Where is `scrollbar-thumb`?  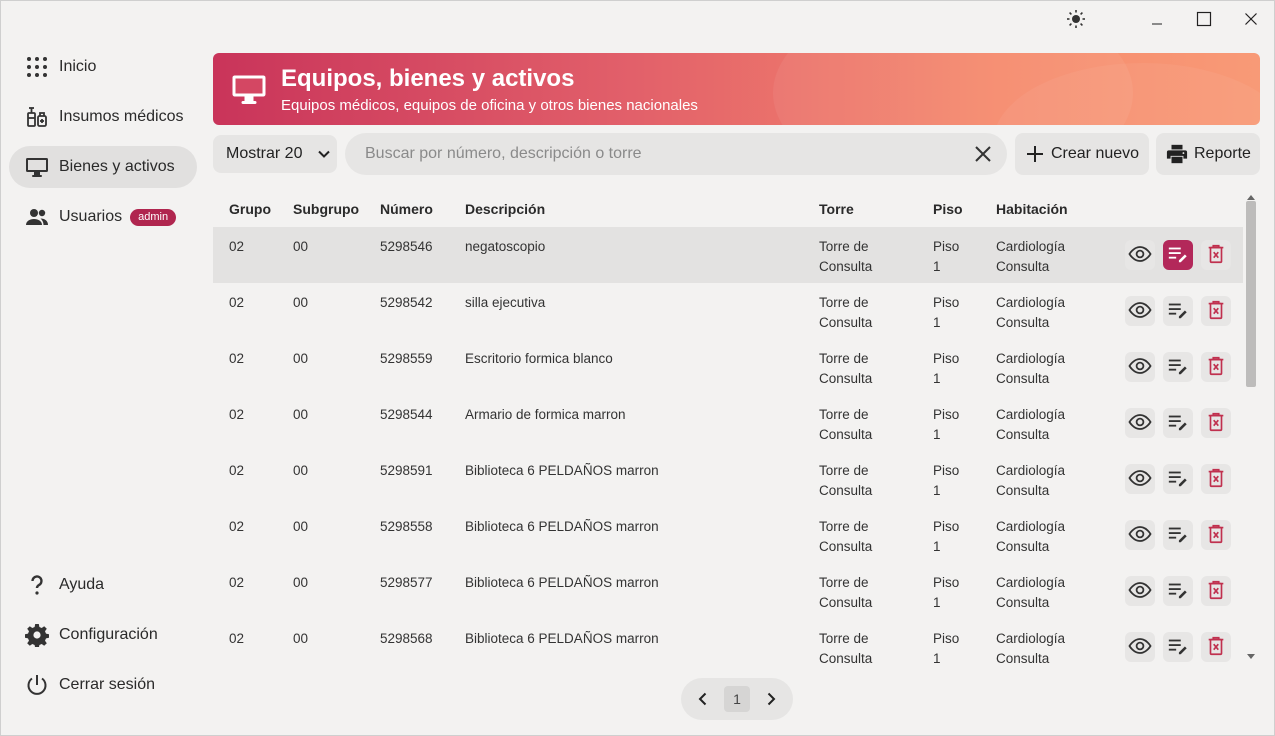 scrollbar-thumb is located at coordinates (1251, 294).